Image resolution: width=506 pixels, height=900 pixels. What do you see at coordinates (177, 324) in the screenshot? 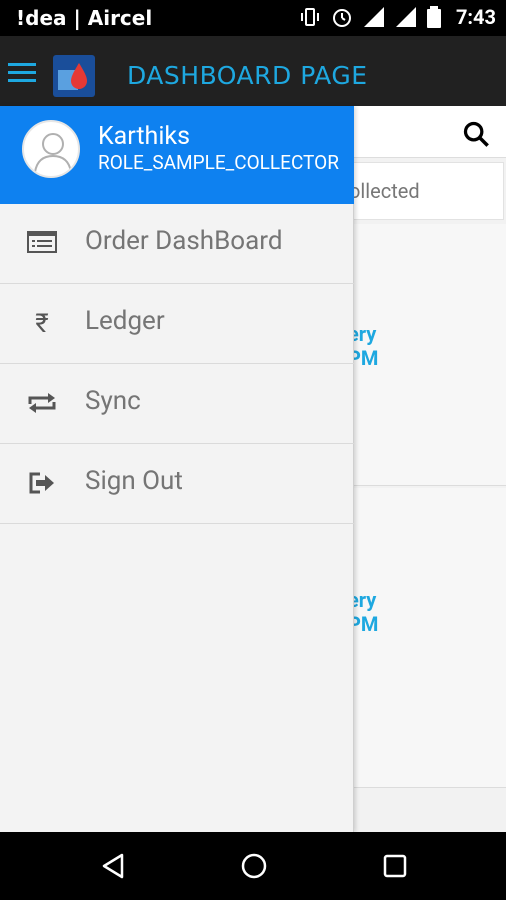
I see `menu-item-ledger: ₹ Ledger` at bounding box center [177, 324].